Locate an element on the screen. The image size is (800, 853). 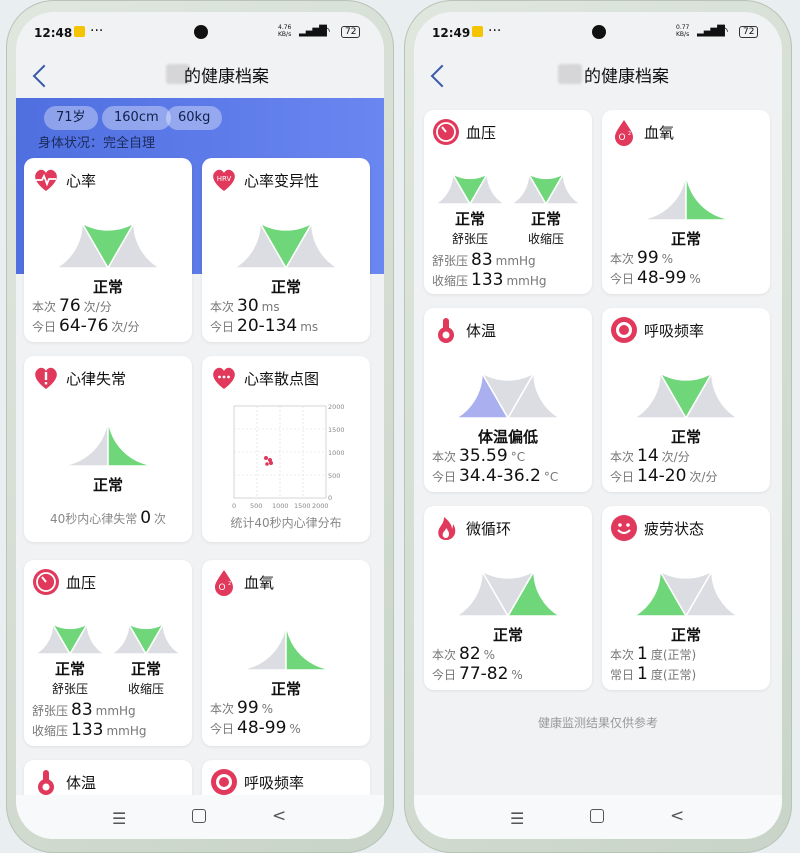
card-title: 心率 is located at coordinates (81, 181).